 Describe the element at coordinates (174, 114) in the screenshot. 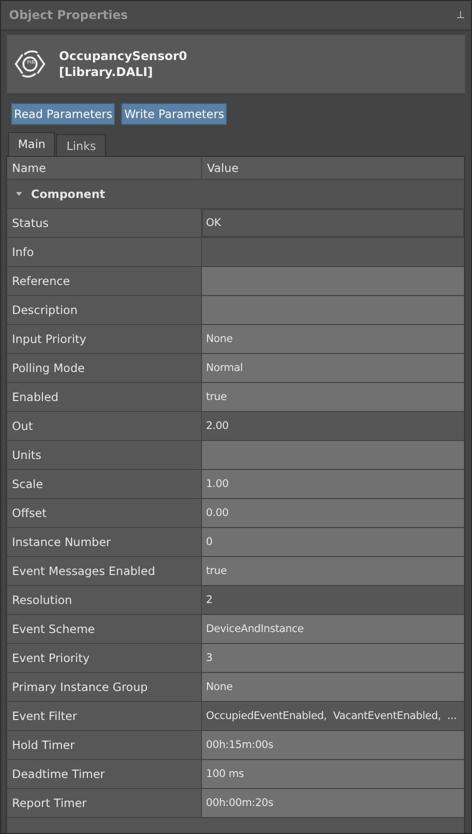

I see `parameters-button: Write Parameters` at that location.